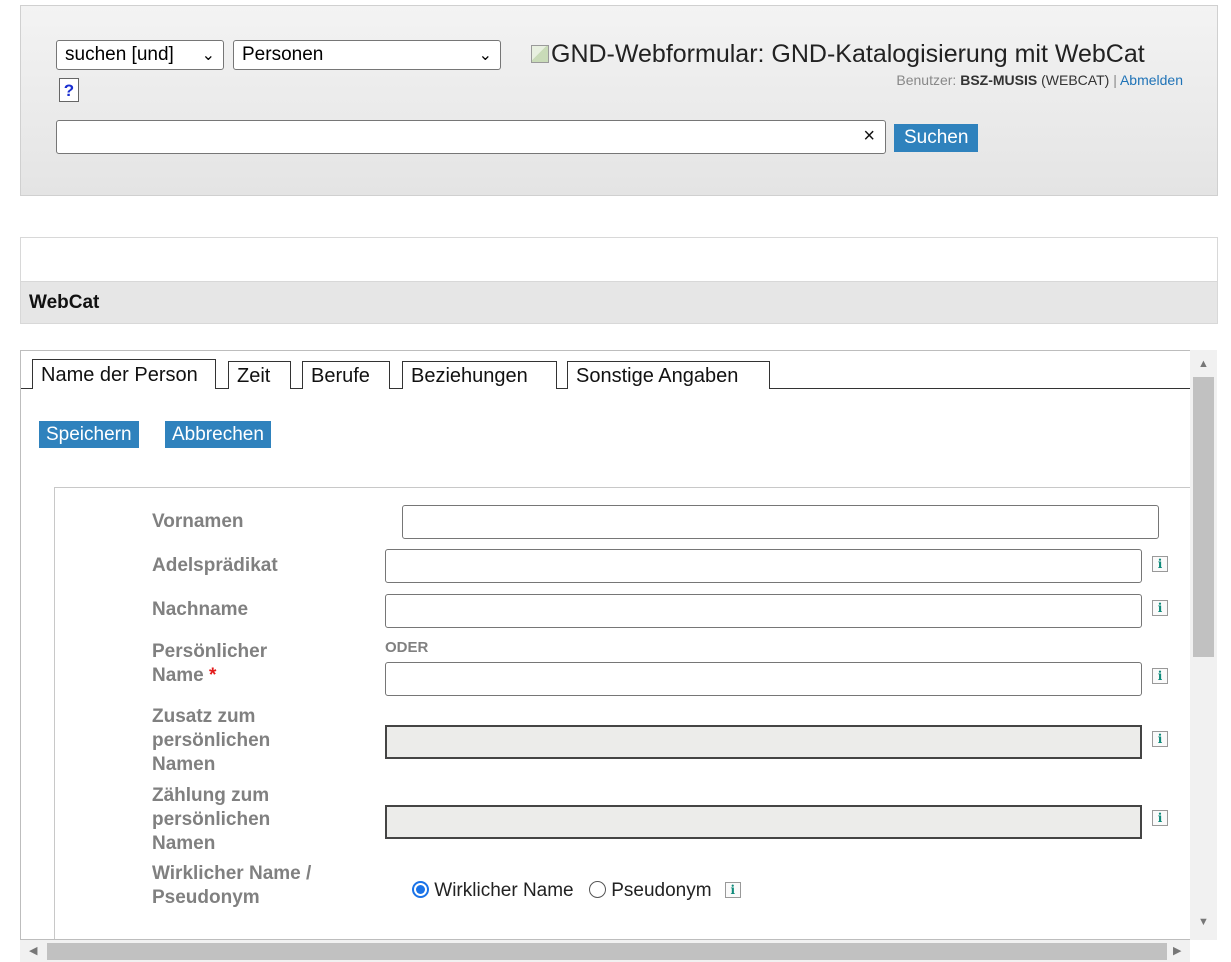 The image size is (1231, 962). Describe the element at coordinates (204, 716) in the screenshot. I see `label-line: Zusatz zum` at that location.